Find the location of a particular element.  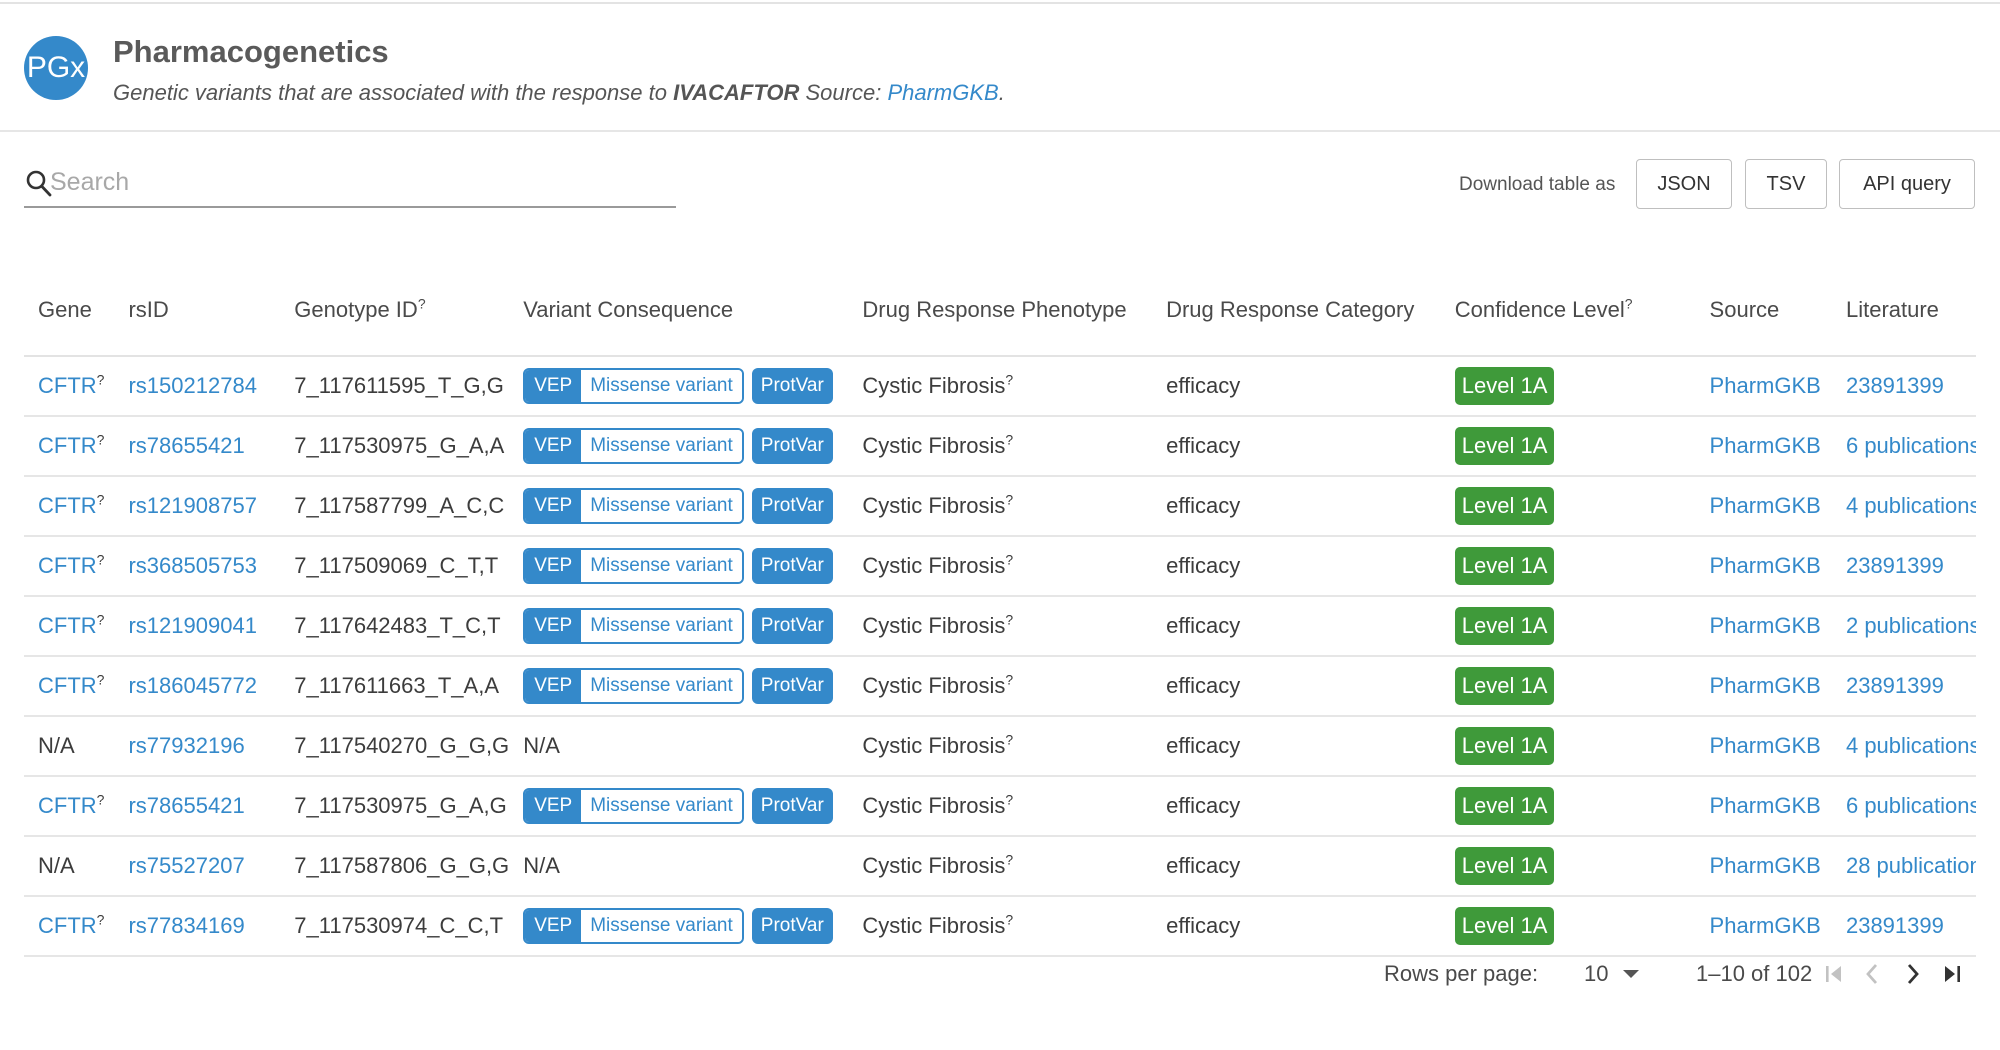

rsid-link: rs75527207 is located at coordinates (186, 865).